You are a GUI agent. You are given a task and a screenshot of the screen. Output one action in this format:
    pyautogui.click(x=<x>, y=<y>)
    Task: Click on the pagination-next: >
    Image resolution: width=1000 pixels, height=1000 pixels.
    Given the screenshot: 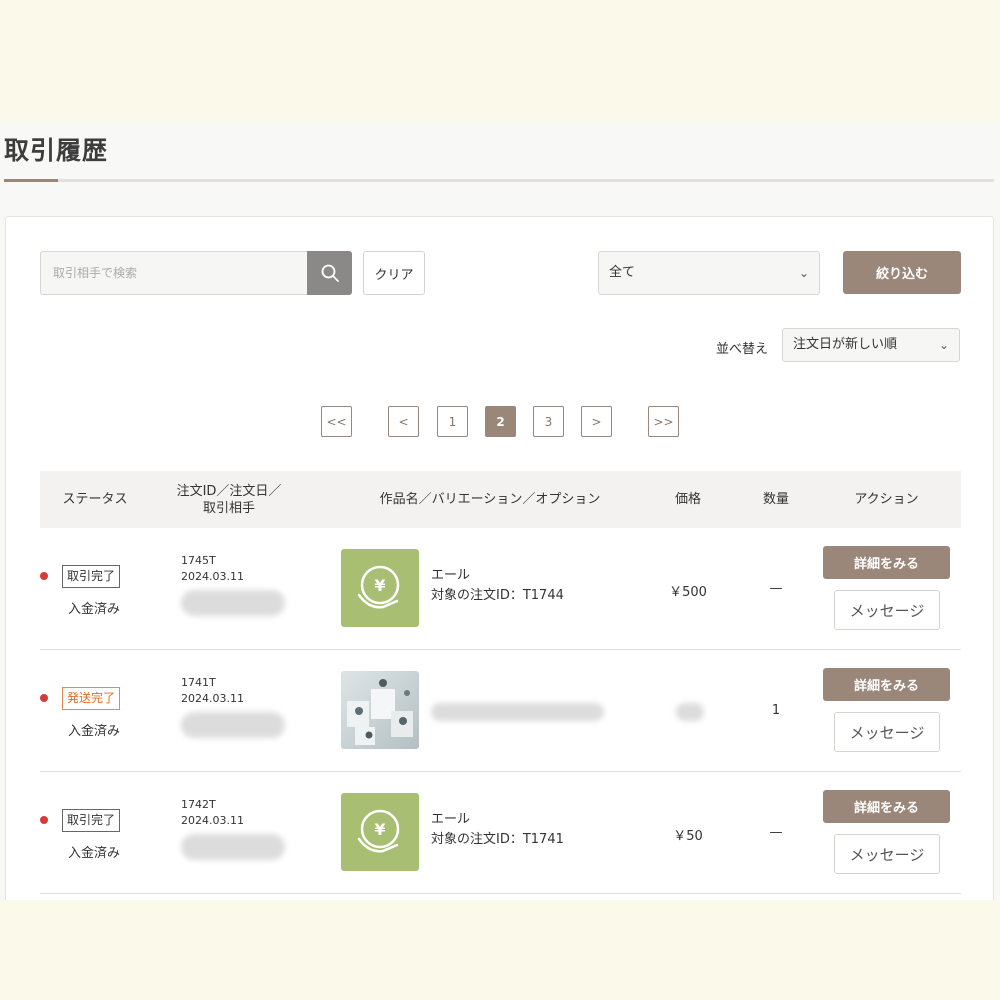 What is the action you would take?
    pyautogui.click(x=596, y=421)
    